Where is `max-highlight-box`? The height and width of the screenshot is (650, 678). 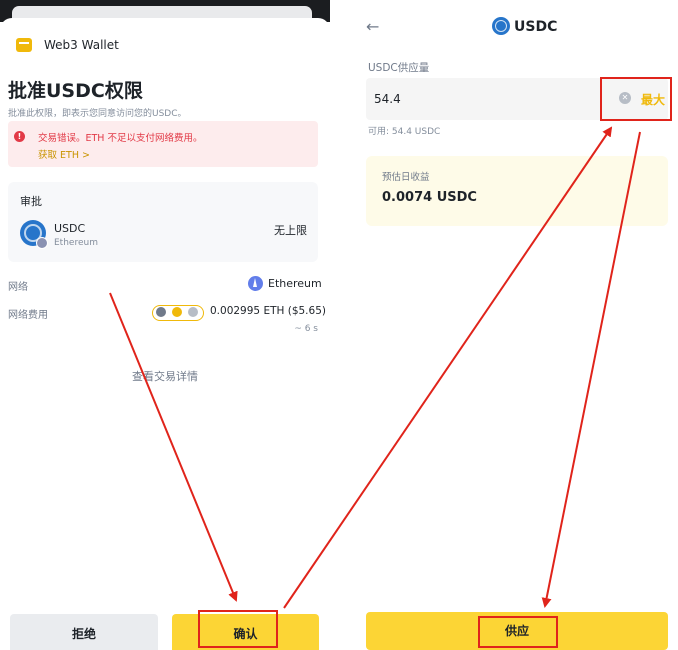 max-highlight-box is located at coordinates (636, 99).